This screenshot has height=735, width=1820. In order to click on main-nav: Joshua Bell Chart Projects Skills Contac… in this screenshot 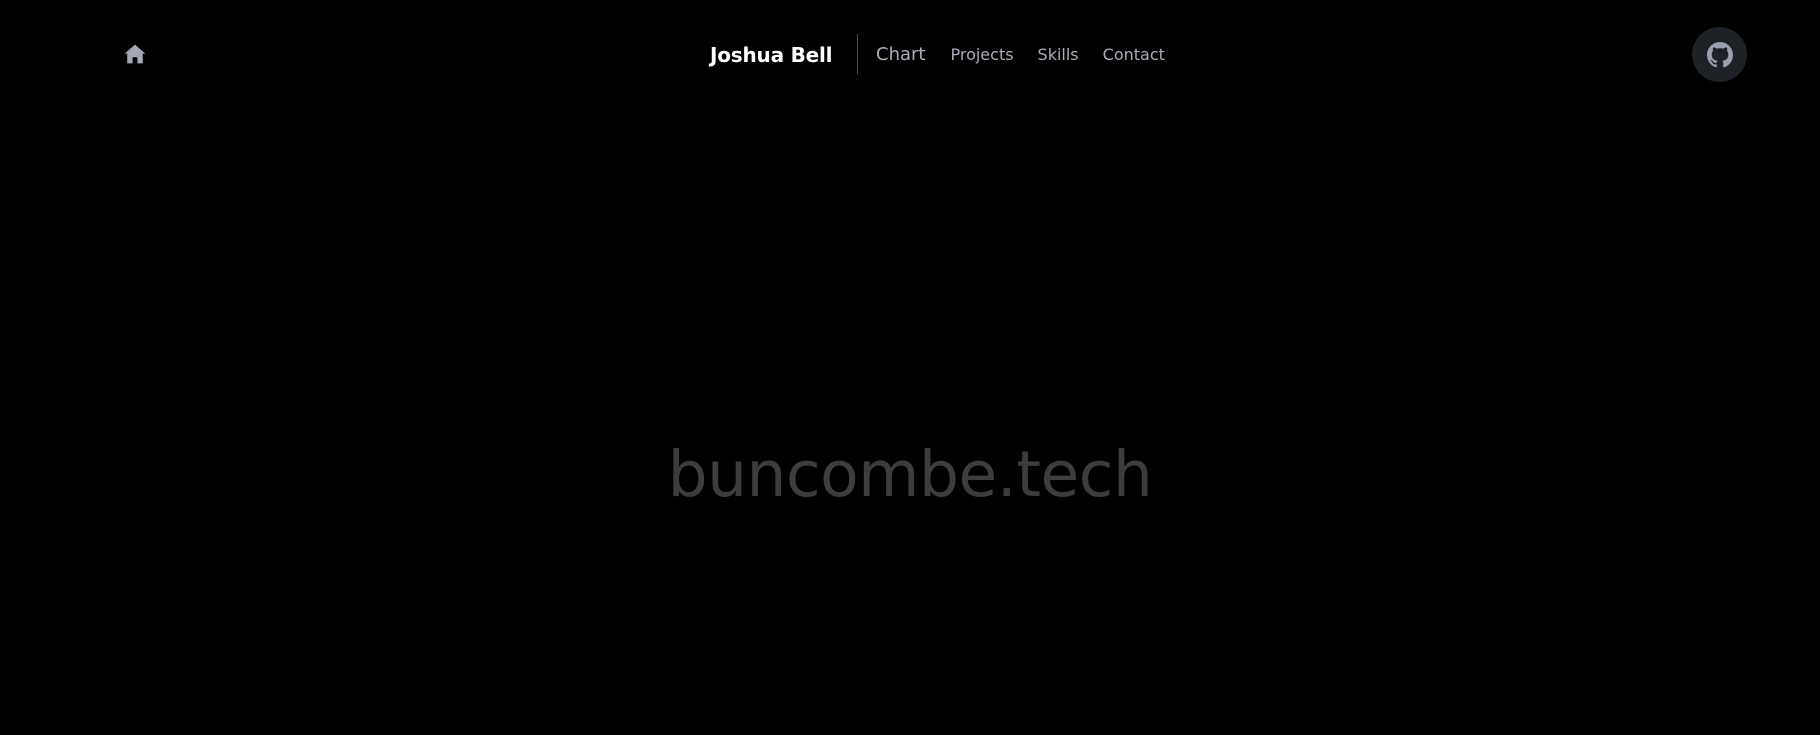, I will do `click(910, 55)`.